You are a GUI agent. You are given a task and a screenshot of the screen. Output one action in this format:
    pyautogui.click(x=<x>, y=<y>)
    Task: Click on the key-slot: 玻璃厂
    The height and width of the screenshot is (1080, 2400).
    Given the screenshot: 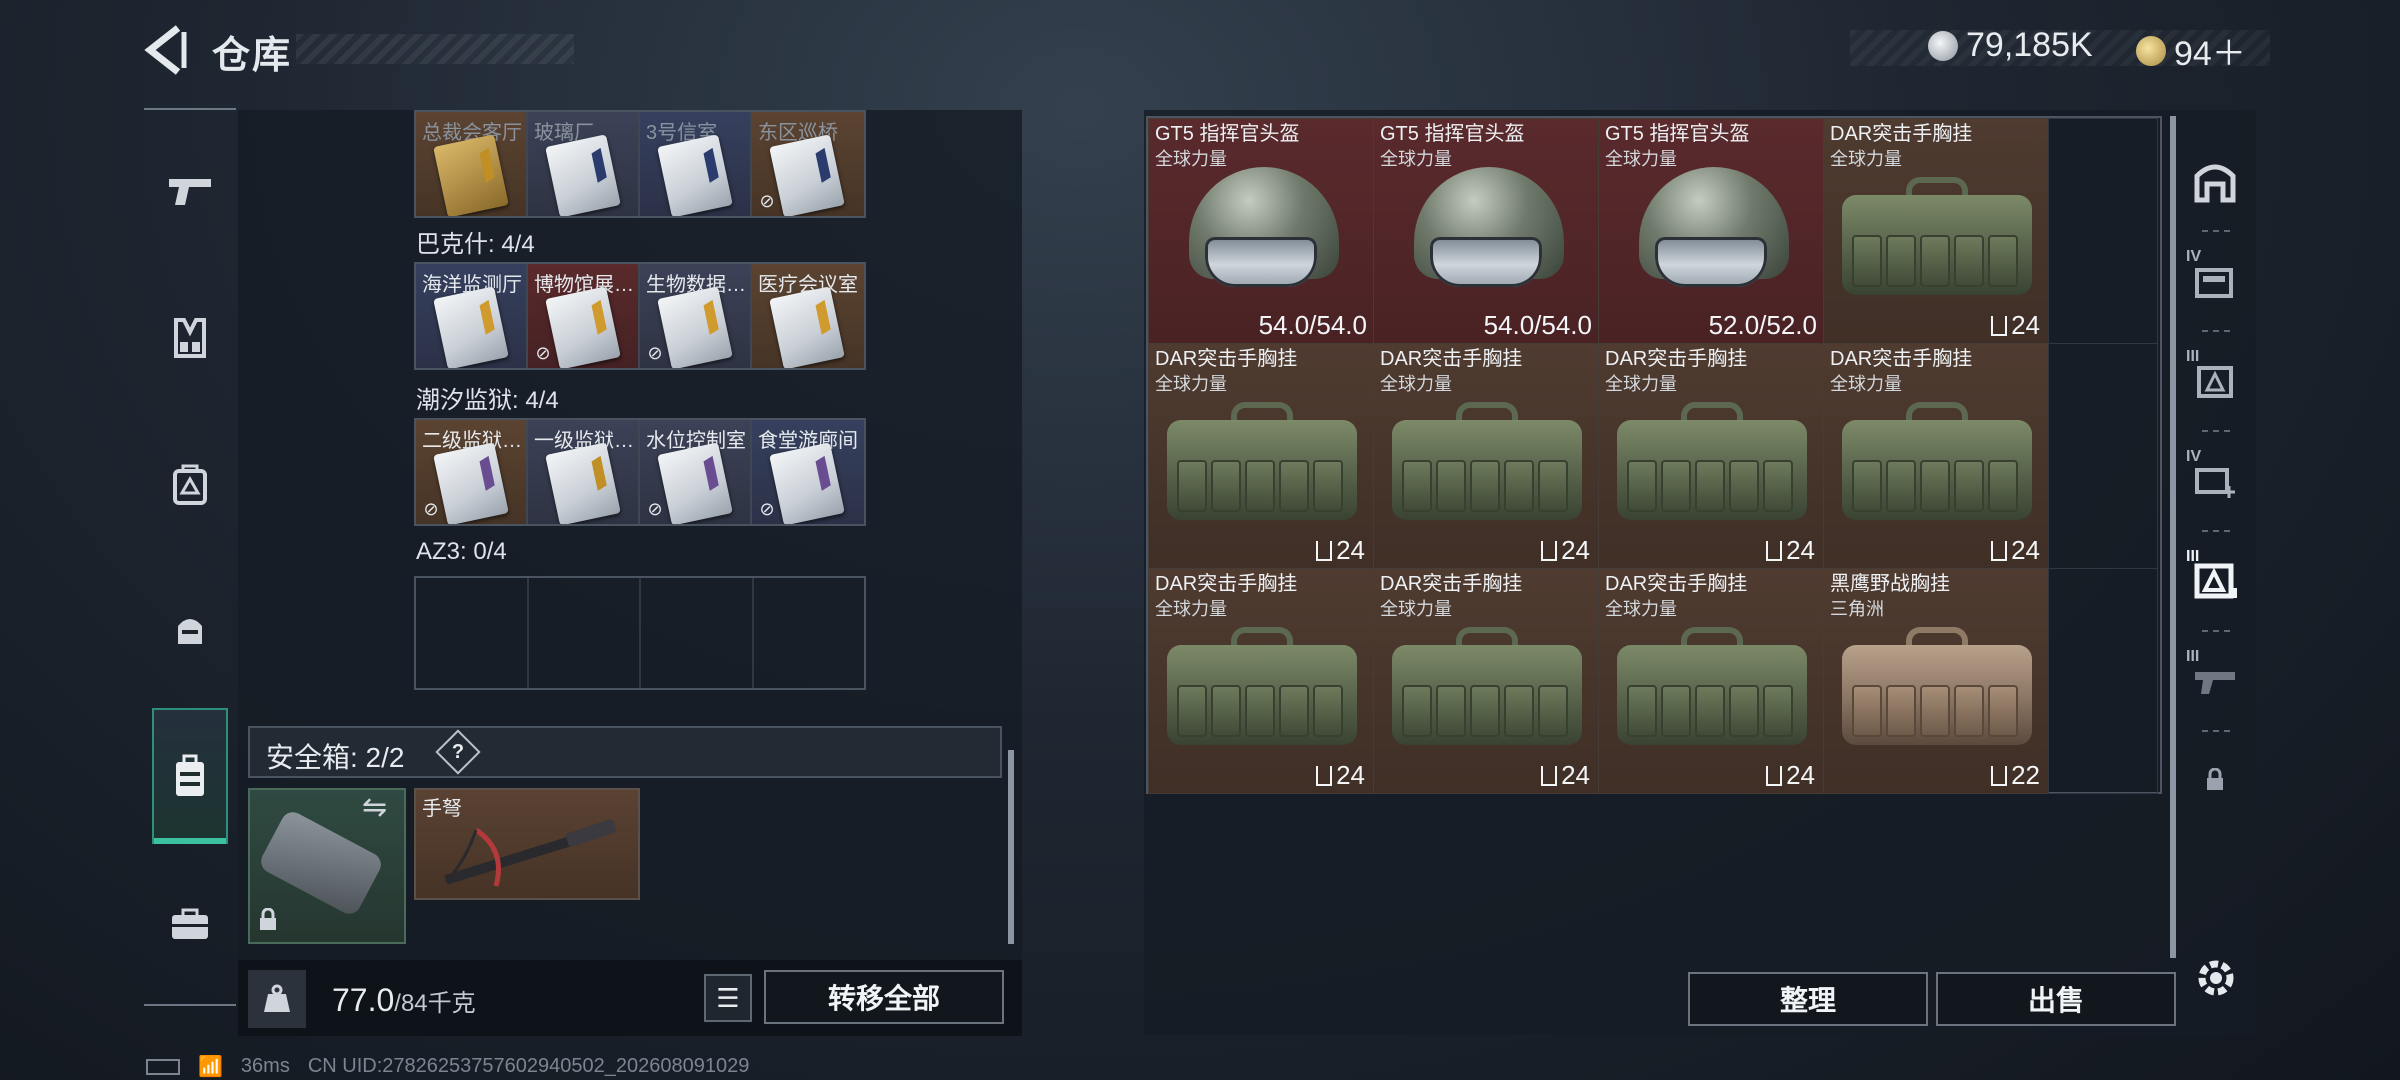 What is the action you would take?
    pyautogui.click(x=584, y=164)
    